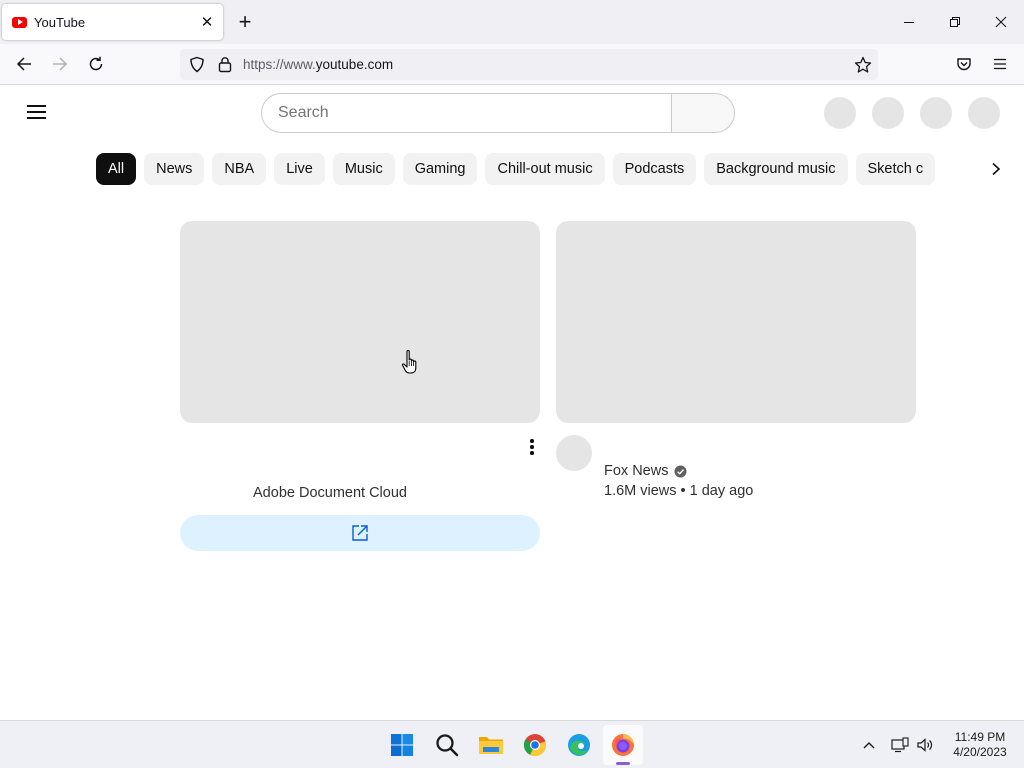 This screenshot has width=1024, height=768. I want to click on url-text: https://www.youtube.com, so click(318, 64).